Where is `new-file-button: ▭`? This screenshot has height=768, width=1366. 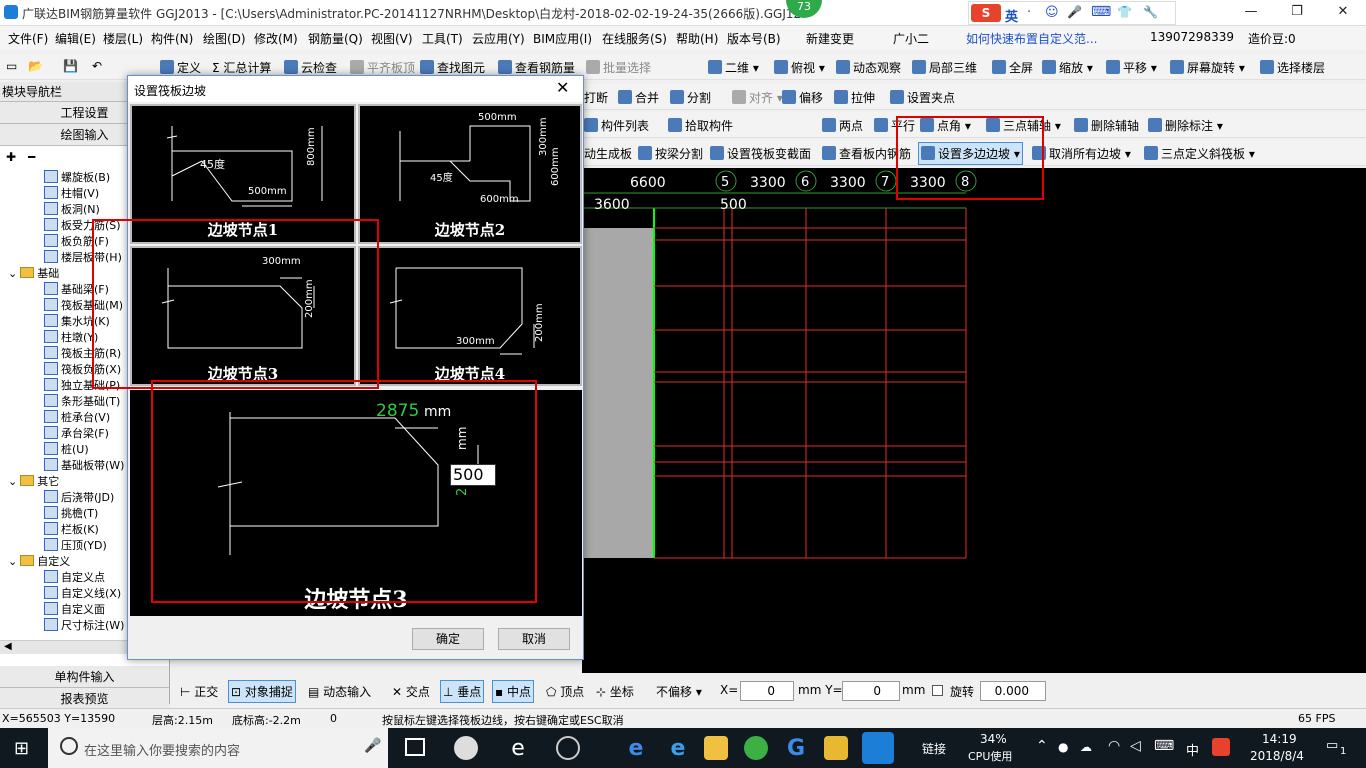
new-file-button: ▭ is located at coordinates (11, 66).